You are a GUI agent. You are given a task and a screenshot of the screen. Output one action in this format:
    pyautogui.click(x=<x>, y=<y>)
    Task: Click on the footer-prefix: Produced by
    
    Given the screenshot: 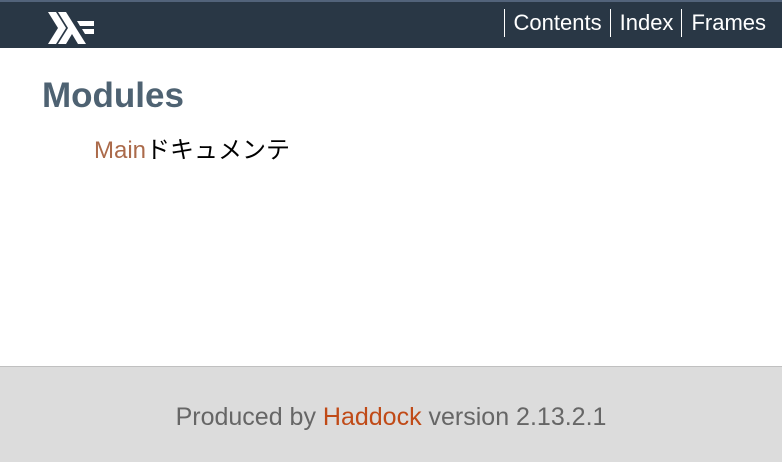 What is the action you would take?
    pyautogui.click(x=249, y=417)
    